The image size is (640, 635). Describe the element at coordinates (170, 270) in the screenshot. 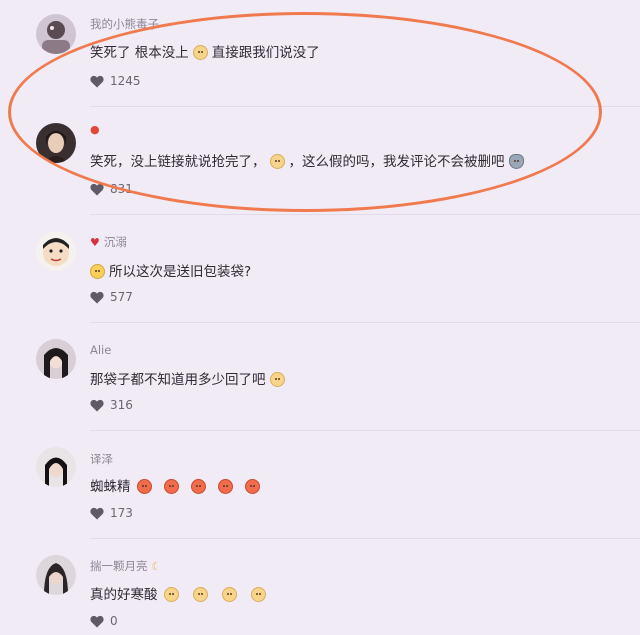

I see `comment-text: 所以这次是送旧包装袋?` at that location.